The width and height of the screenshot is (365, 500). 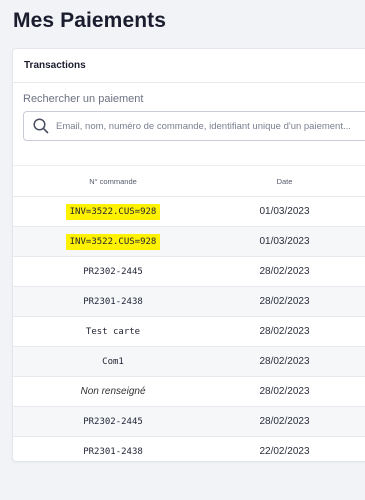 What do you see at coordinates (113, 361) in the screenshot?
I see `order-number-cell: Com1` at bounding box center [113, 361].